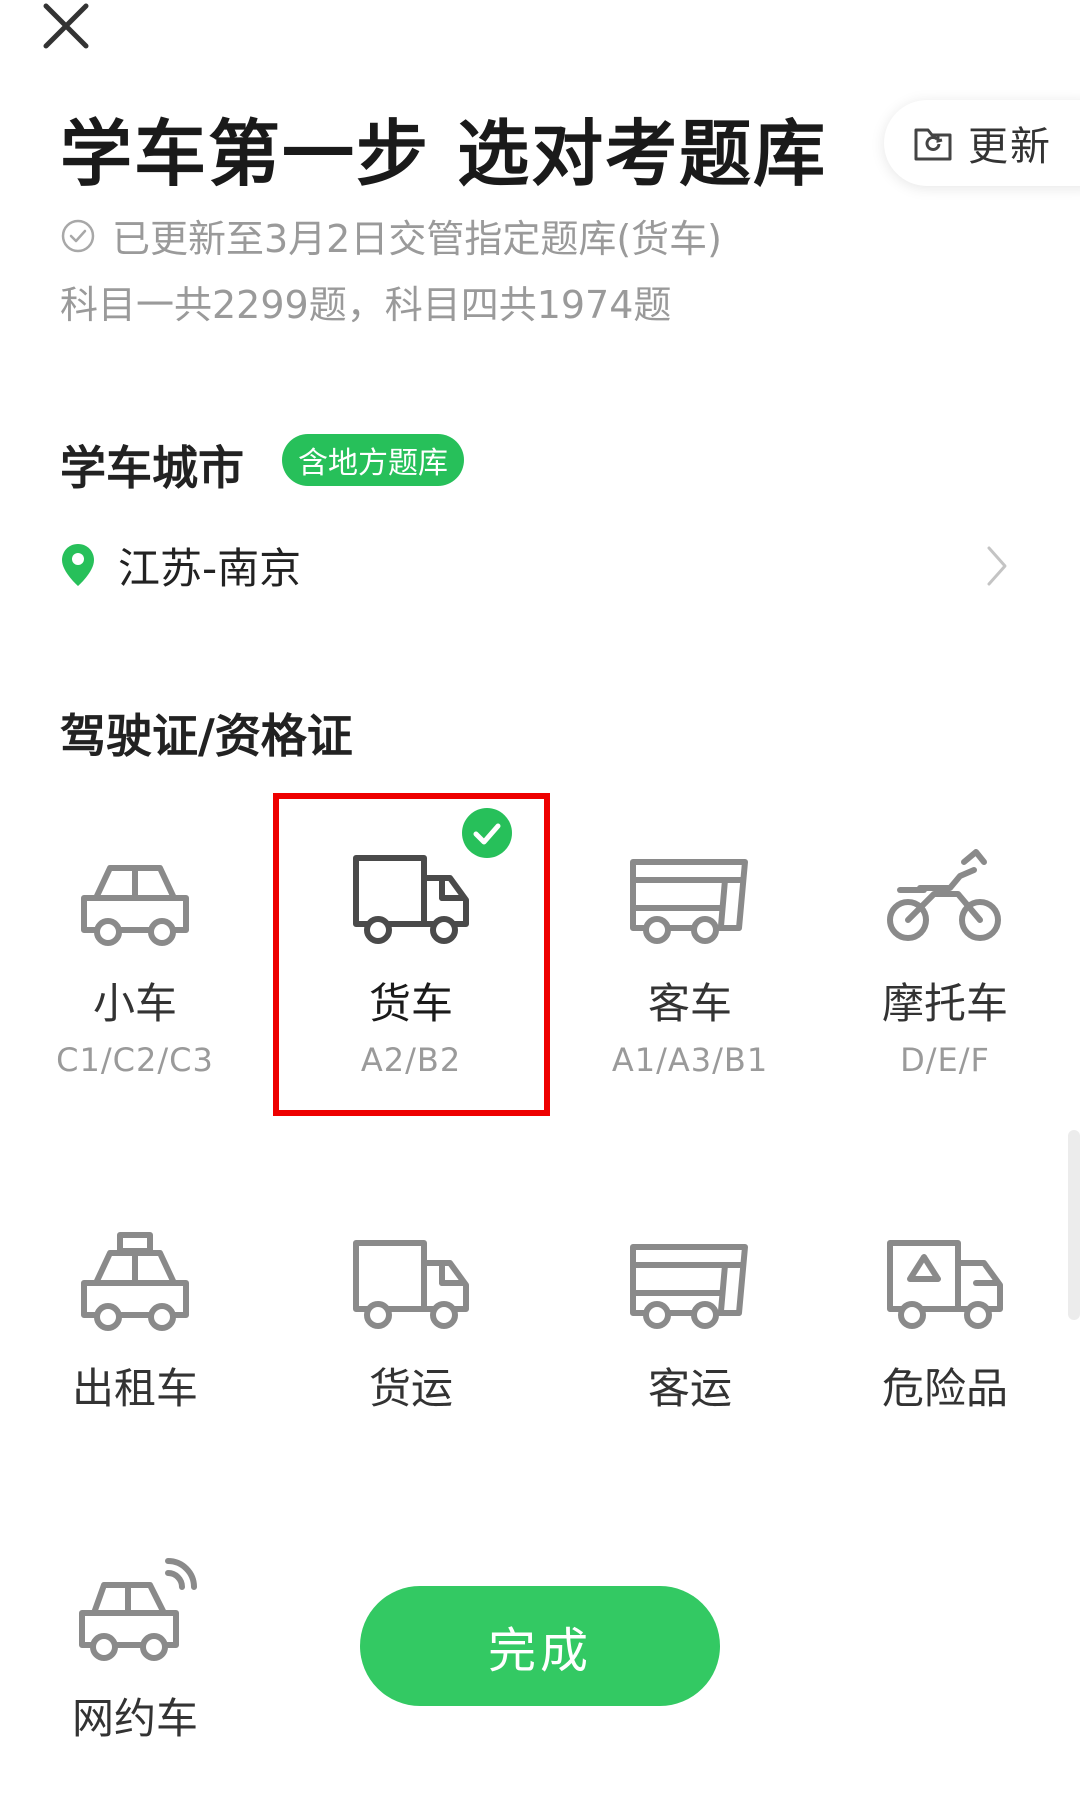 The width and height of the screenshot is (1080, 1816). I want to click on selected-check-icon, so click(487, 833).